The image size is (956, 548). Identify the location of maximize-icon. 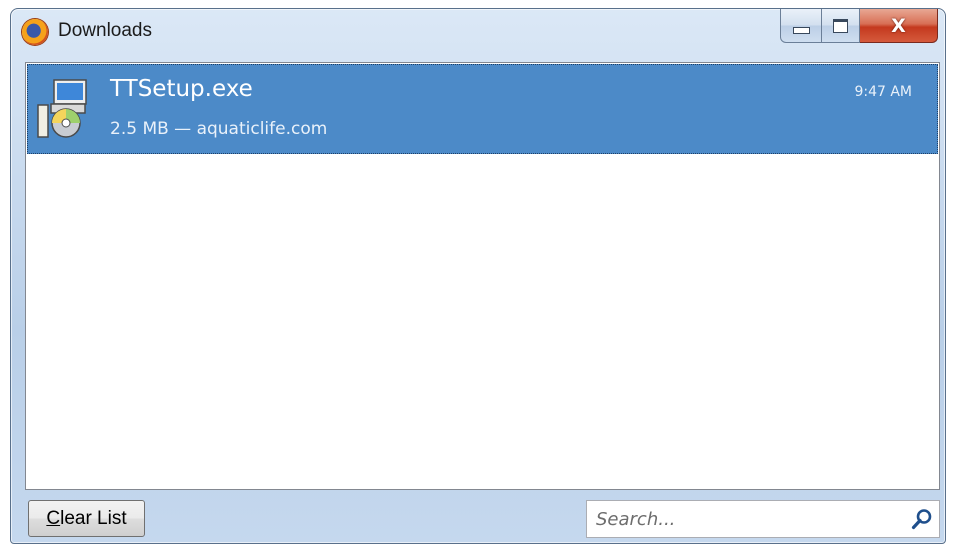
(840, 25).